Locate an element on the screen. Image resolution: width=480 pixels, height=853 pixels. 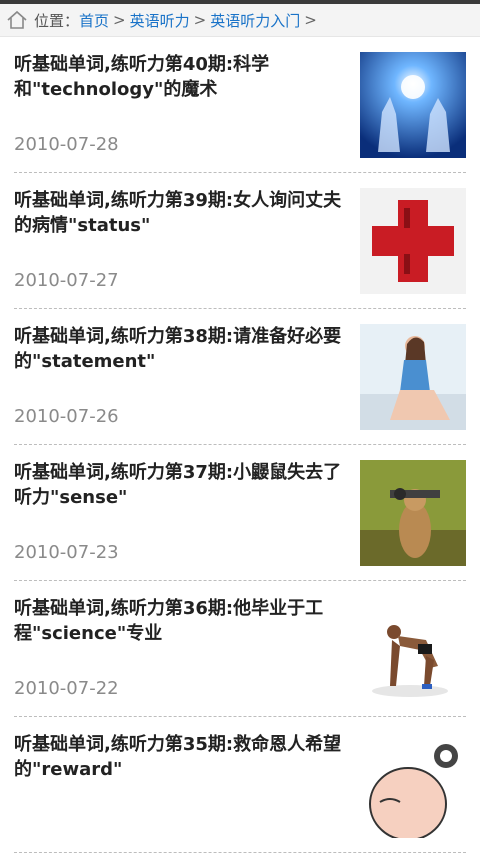
red-cross-image is located at coordinates (413, 241).